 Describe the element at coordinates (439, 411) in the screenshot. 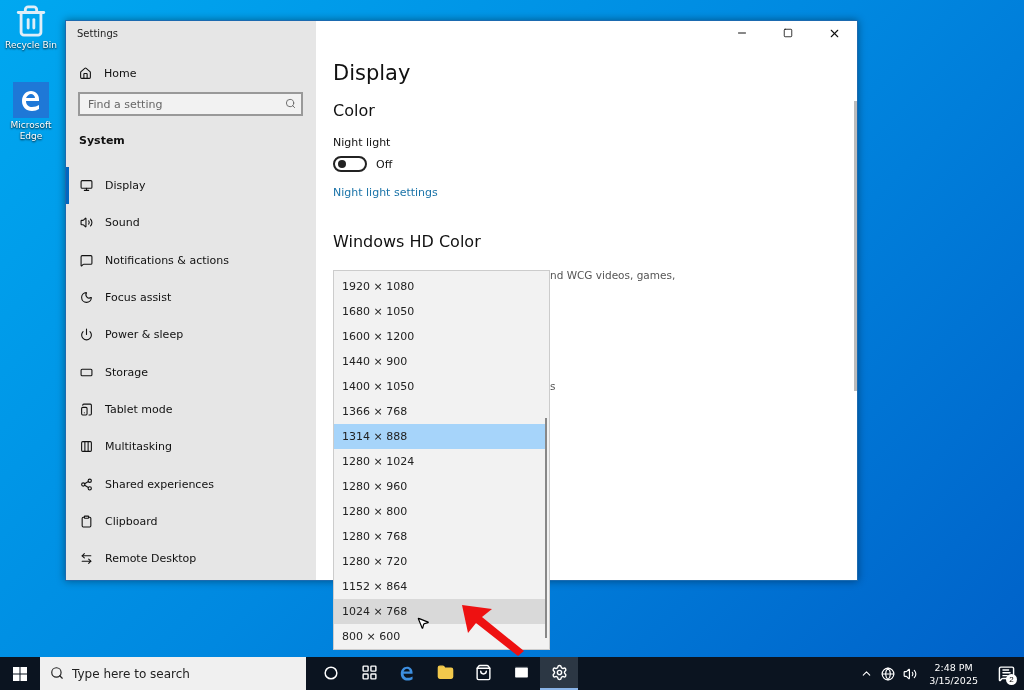

I see `dropdown-option: 1366 × 768` at that location.